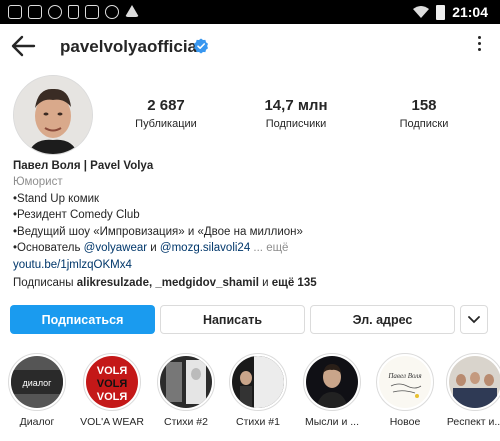 Image resolution: width=500 pixels, height=441 pixels. I want to click on highlight-poems-2: Стихи #2, so click(186, 390).